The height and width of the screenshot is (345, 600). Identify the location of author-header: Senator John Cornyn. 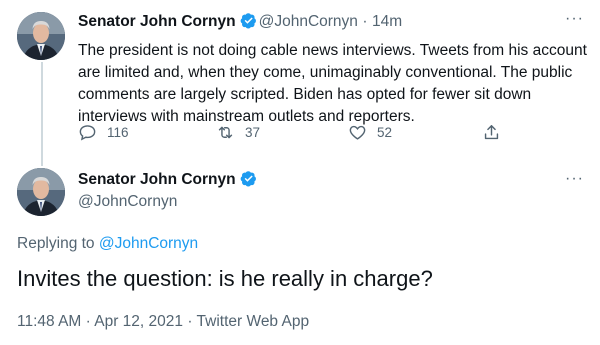
(168, 179).